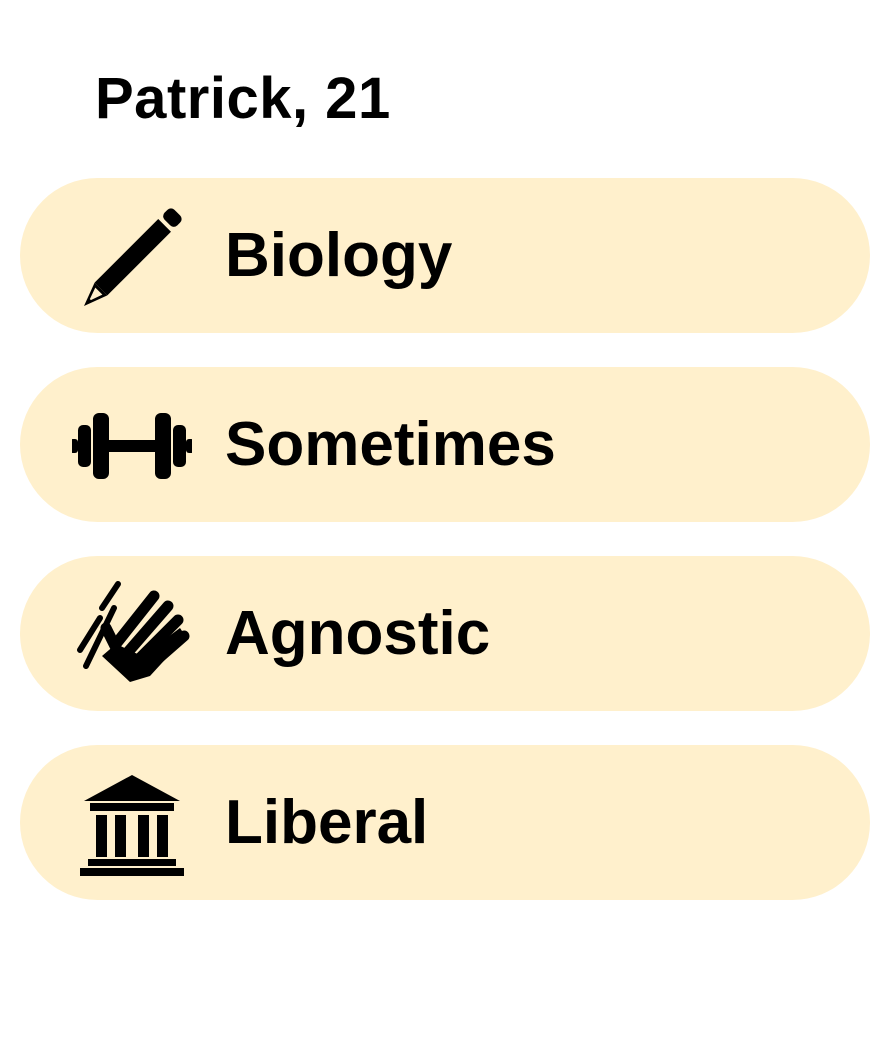 This screenshot has width=891, height=1055. What do you see at coordinates (132, 256) in the screenshot?
I see `pencil-icon` at bounding box center [132, 256].